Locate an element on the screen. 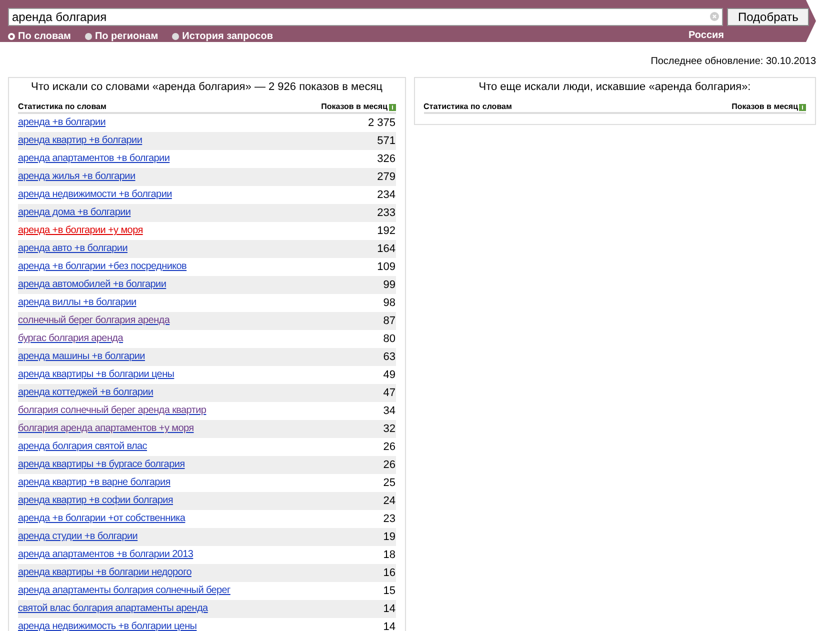 The image size is (824, 631). phrase-link: аренда квартир +в варне болгария is located at coordinates (94, 483).